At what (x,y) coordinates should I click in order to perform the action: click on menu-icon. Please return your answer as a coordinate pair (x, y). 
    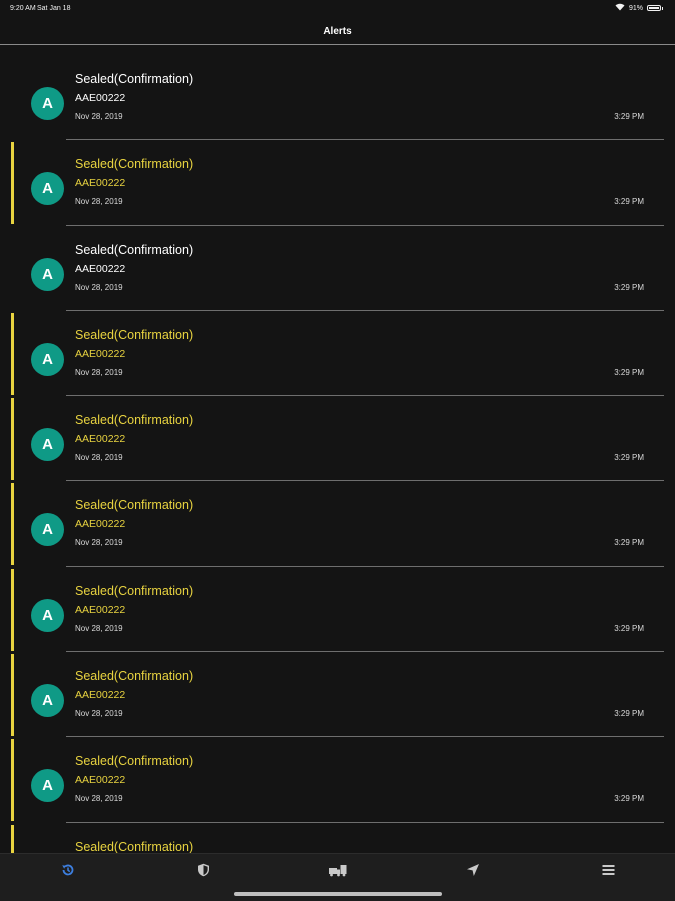
    Looking at the image, I should click on (608, 872).